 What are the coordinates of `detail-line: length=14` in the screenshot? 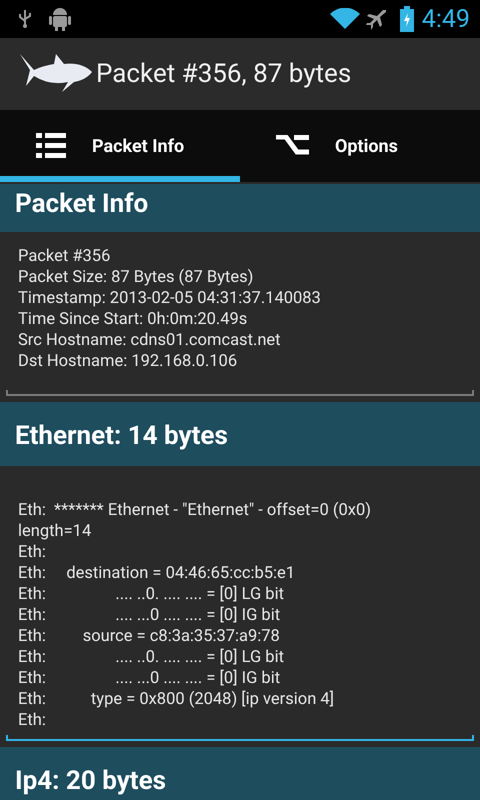 It's located at (55, 531).